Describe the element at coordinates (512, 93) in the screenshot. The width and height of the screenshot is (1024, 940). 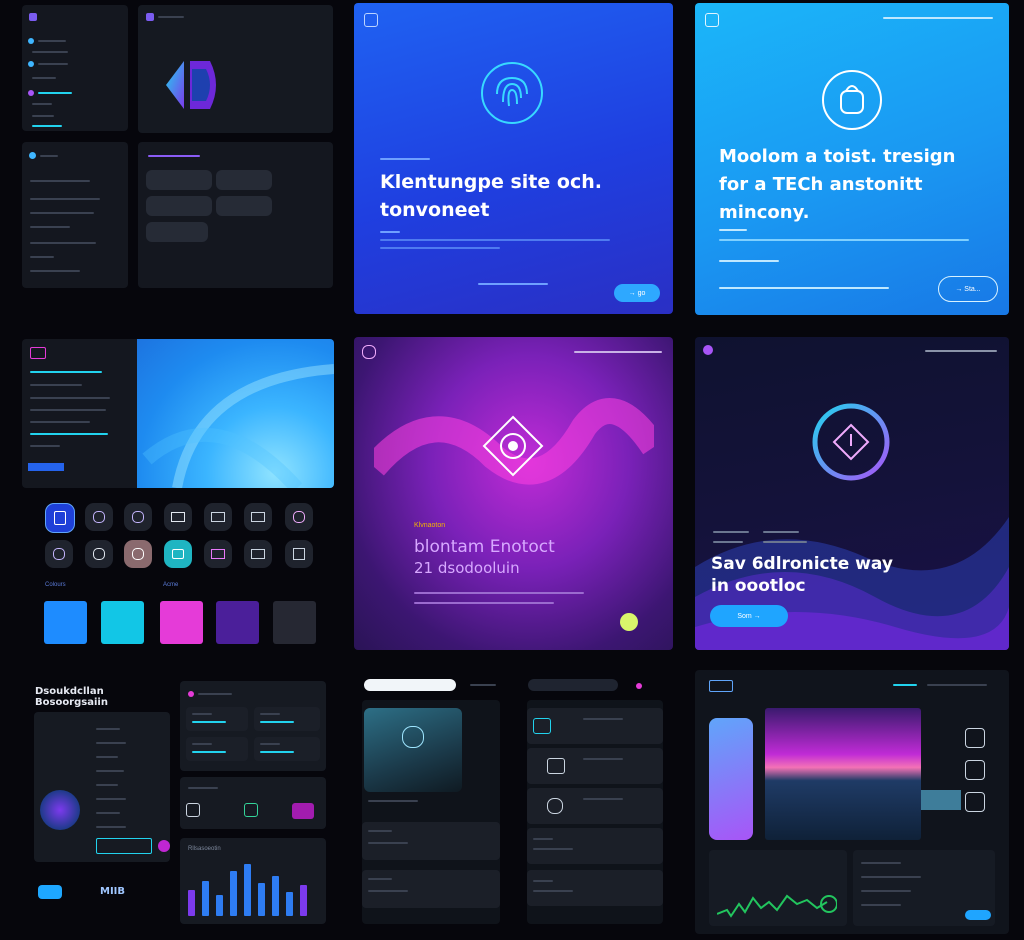
I see `fingerprint-icon` at that location.